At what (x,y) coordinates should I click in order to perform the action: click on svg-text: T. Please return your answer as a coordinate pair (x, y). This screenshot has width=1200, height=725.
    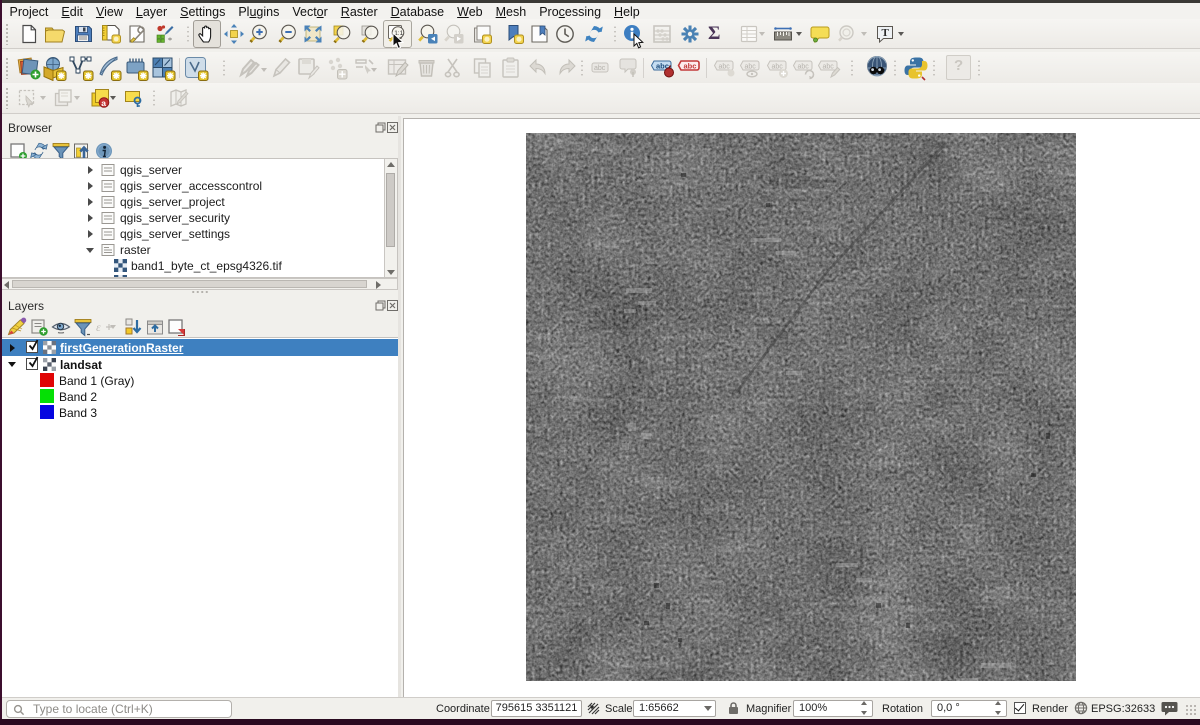
    Looking at the image, I should click on (886, 33).